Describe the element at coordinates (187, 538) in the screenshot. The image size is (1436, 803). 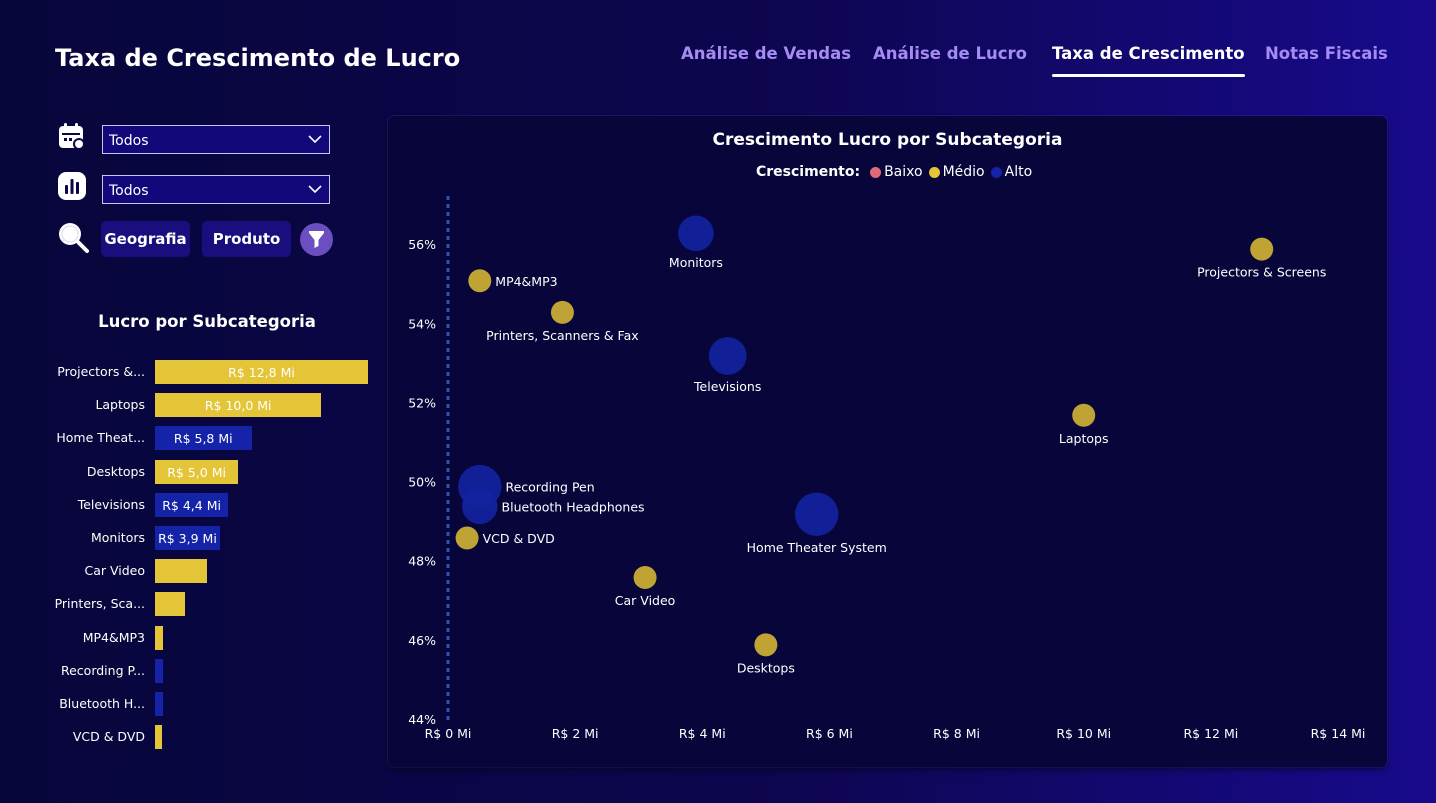
I see `bar-value-label: R$ 3,9 Mi` at that location.